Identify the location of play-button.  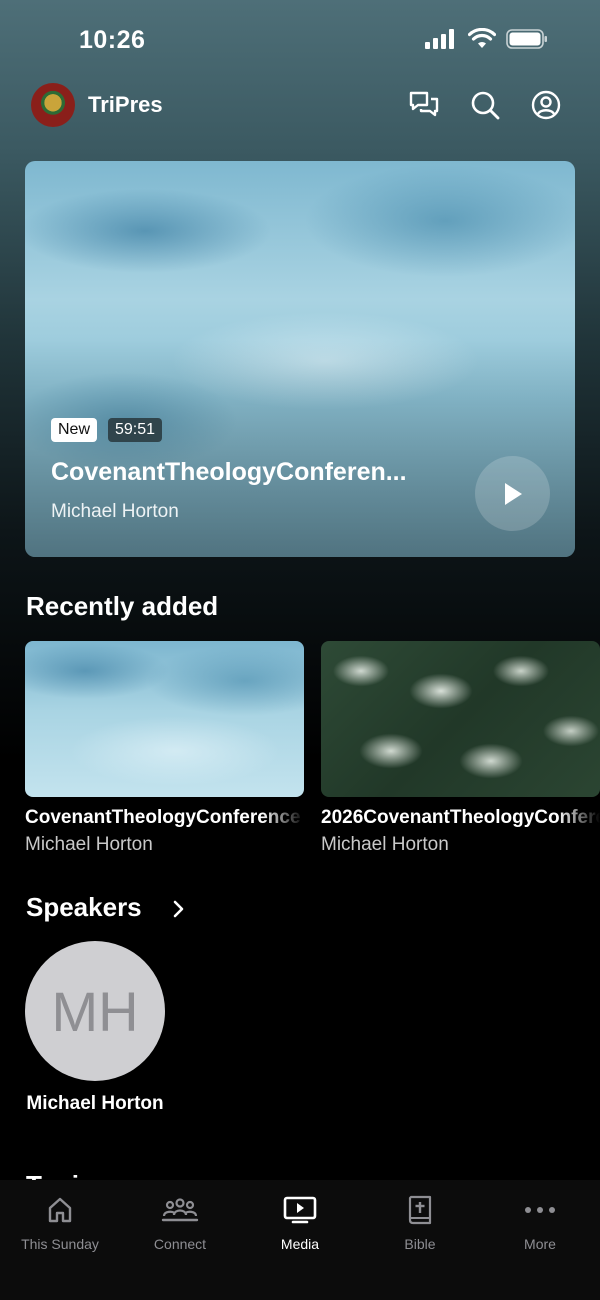
(512, 493).